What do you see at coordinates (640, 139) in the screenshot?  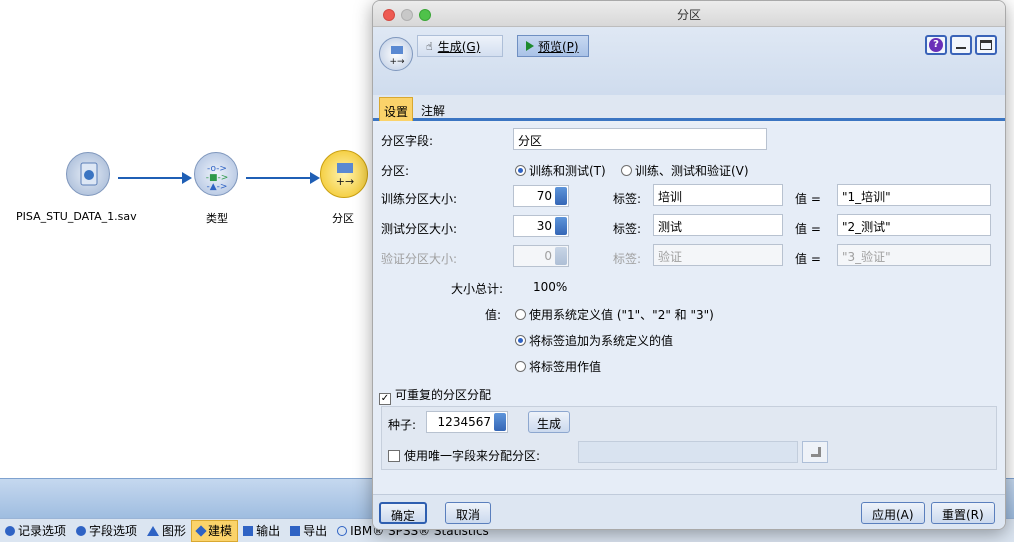 I see `partition-field-input: 分区` at bounding box center [640, 139].